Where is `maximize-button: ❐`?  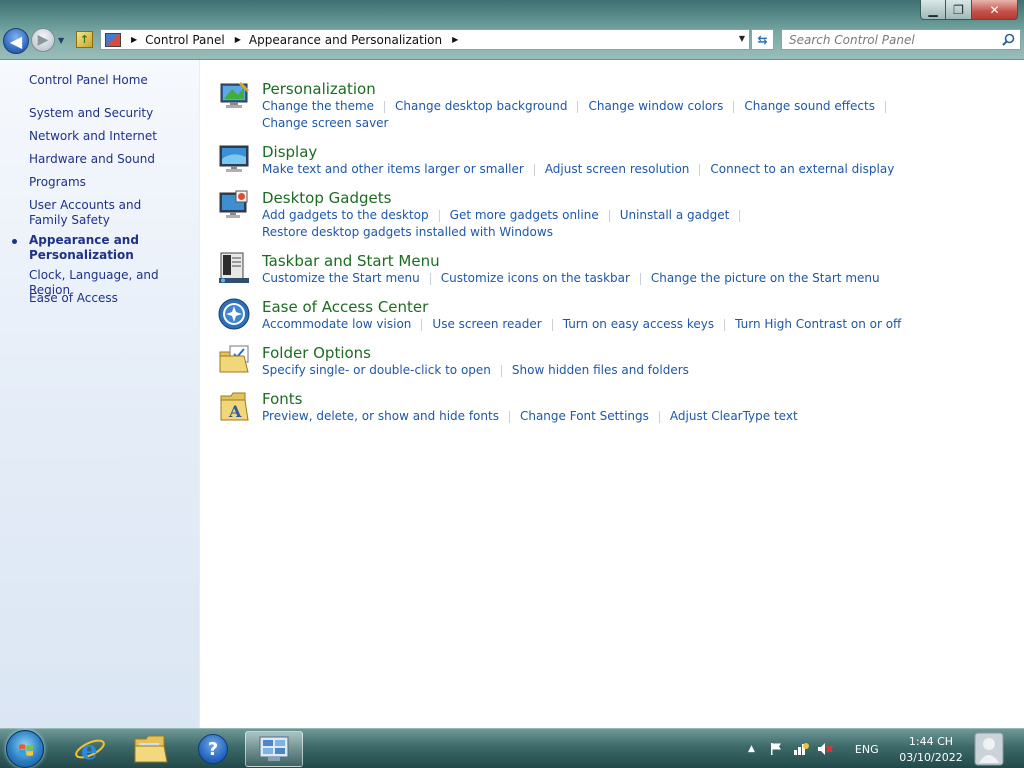 maximize-button: ❐ is located at coordinates (959, 10).